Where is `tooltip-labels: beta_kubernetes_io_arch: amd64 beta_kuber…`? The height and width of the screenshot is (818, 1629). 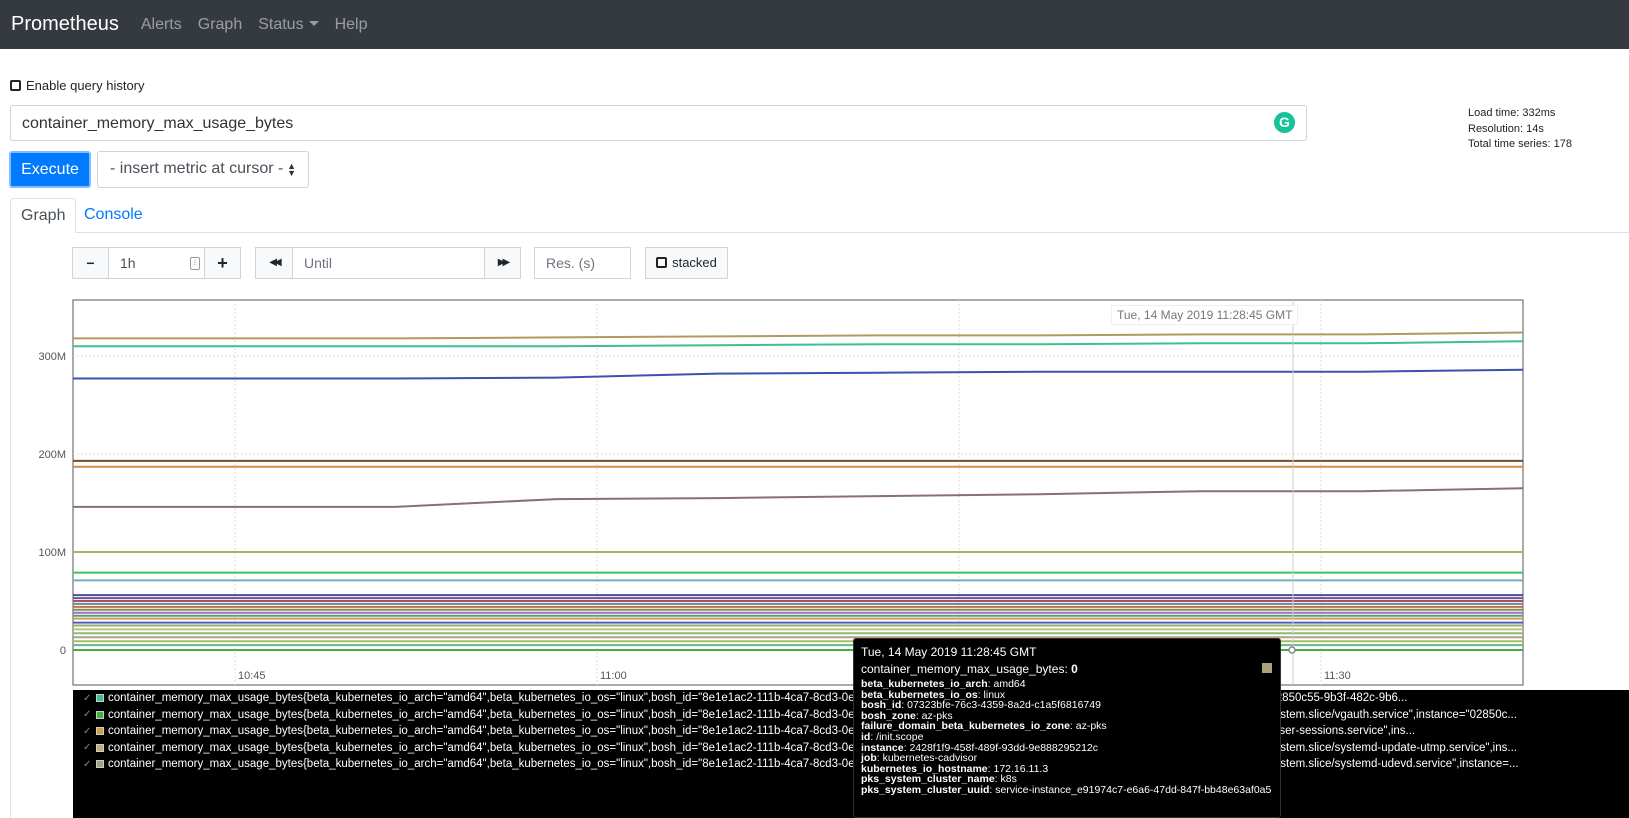 tooltip-labels: beta_kubernetes_io_arch: amd64 beta_kuber… is located at coordinates (1067, 737).